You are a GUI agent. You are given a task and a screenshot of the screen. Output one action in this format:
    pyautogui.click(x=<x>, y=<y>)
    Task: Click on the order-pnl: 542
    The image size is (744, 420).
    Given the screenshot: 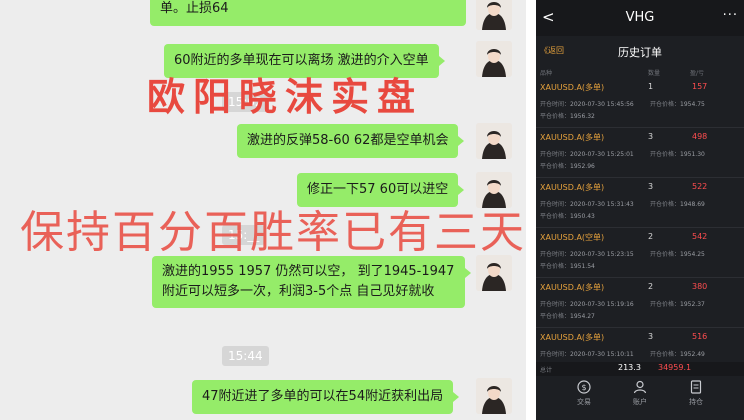 What is the action you would take?
    pyautogui.click(x=700, y=236)
    